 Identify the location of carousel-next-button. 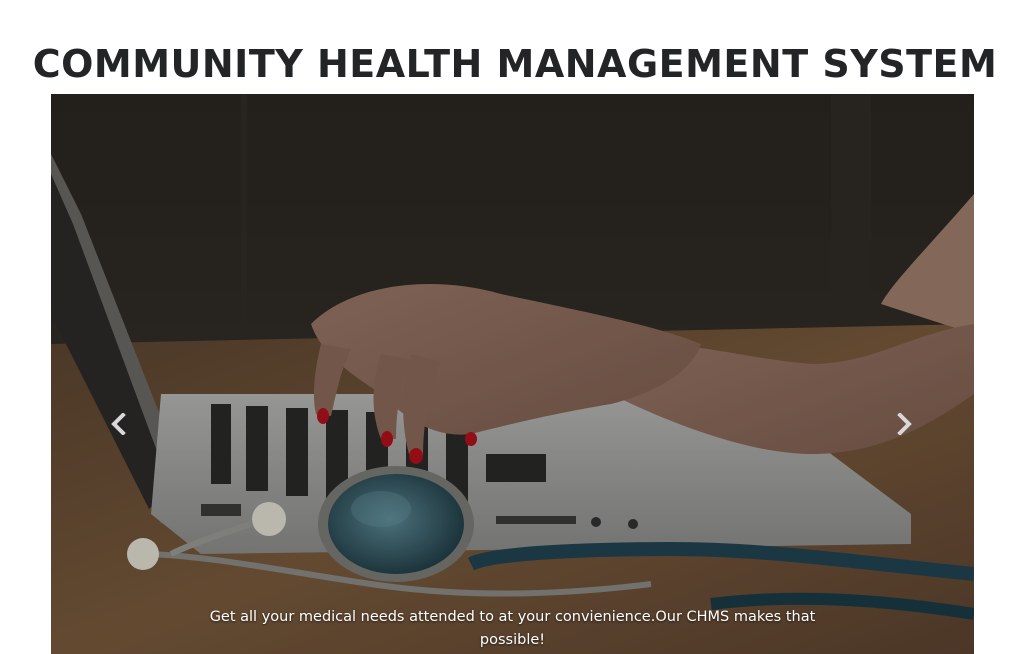
(904, 424).